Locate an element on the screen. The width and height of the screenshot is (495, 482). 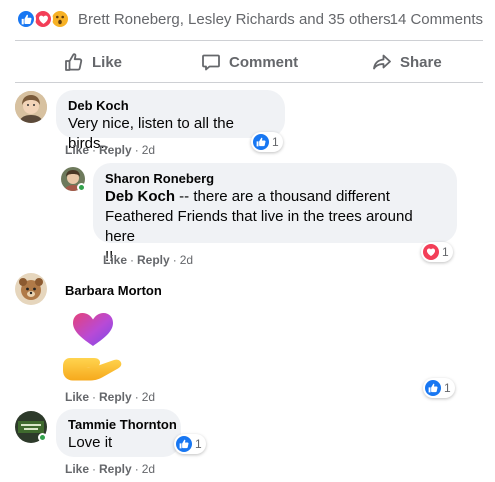
comment-text: Love it is located at coordinates (90, 442).